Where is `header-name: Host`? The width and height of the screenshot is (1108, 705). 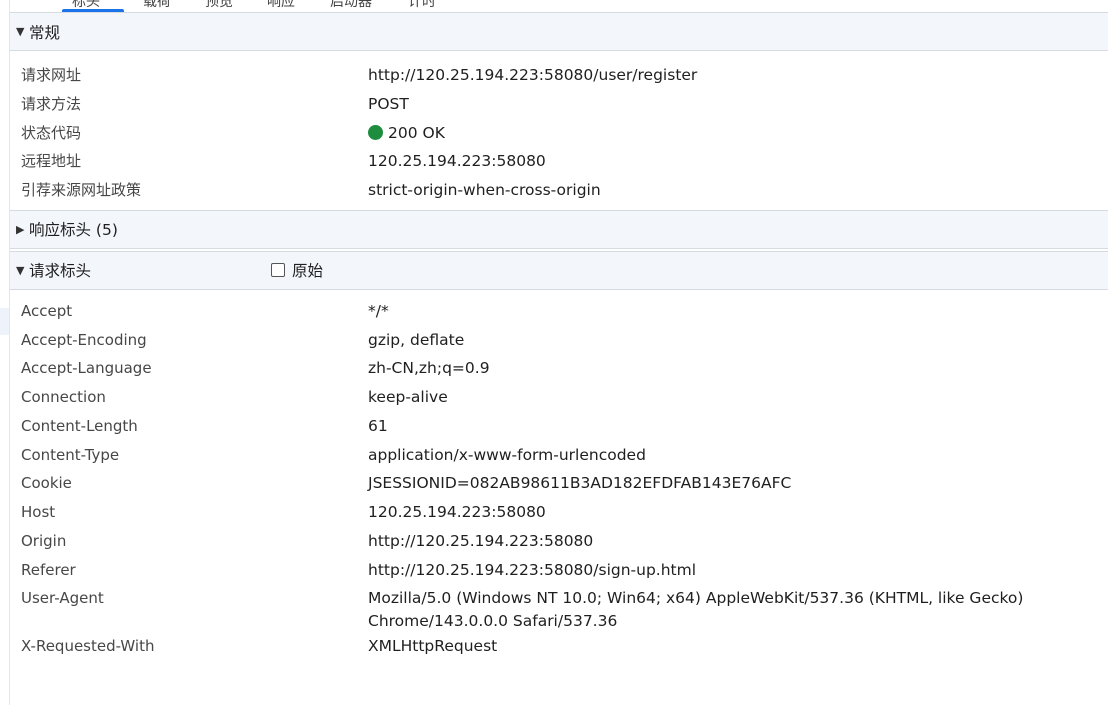
header-name: Host is located at coordinates (38, 512).